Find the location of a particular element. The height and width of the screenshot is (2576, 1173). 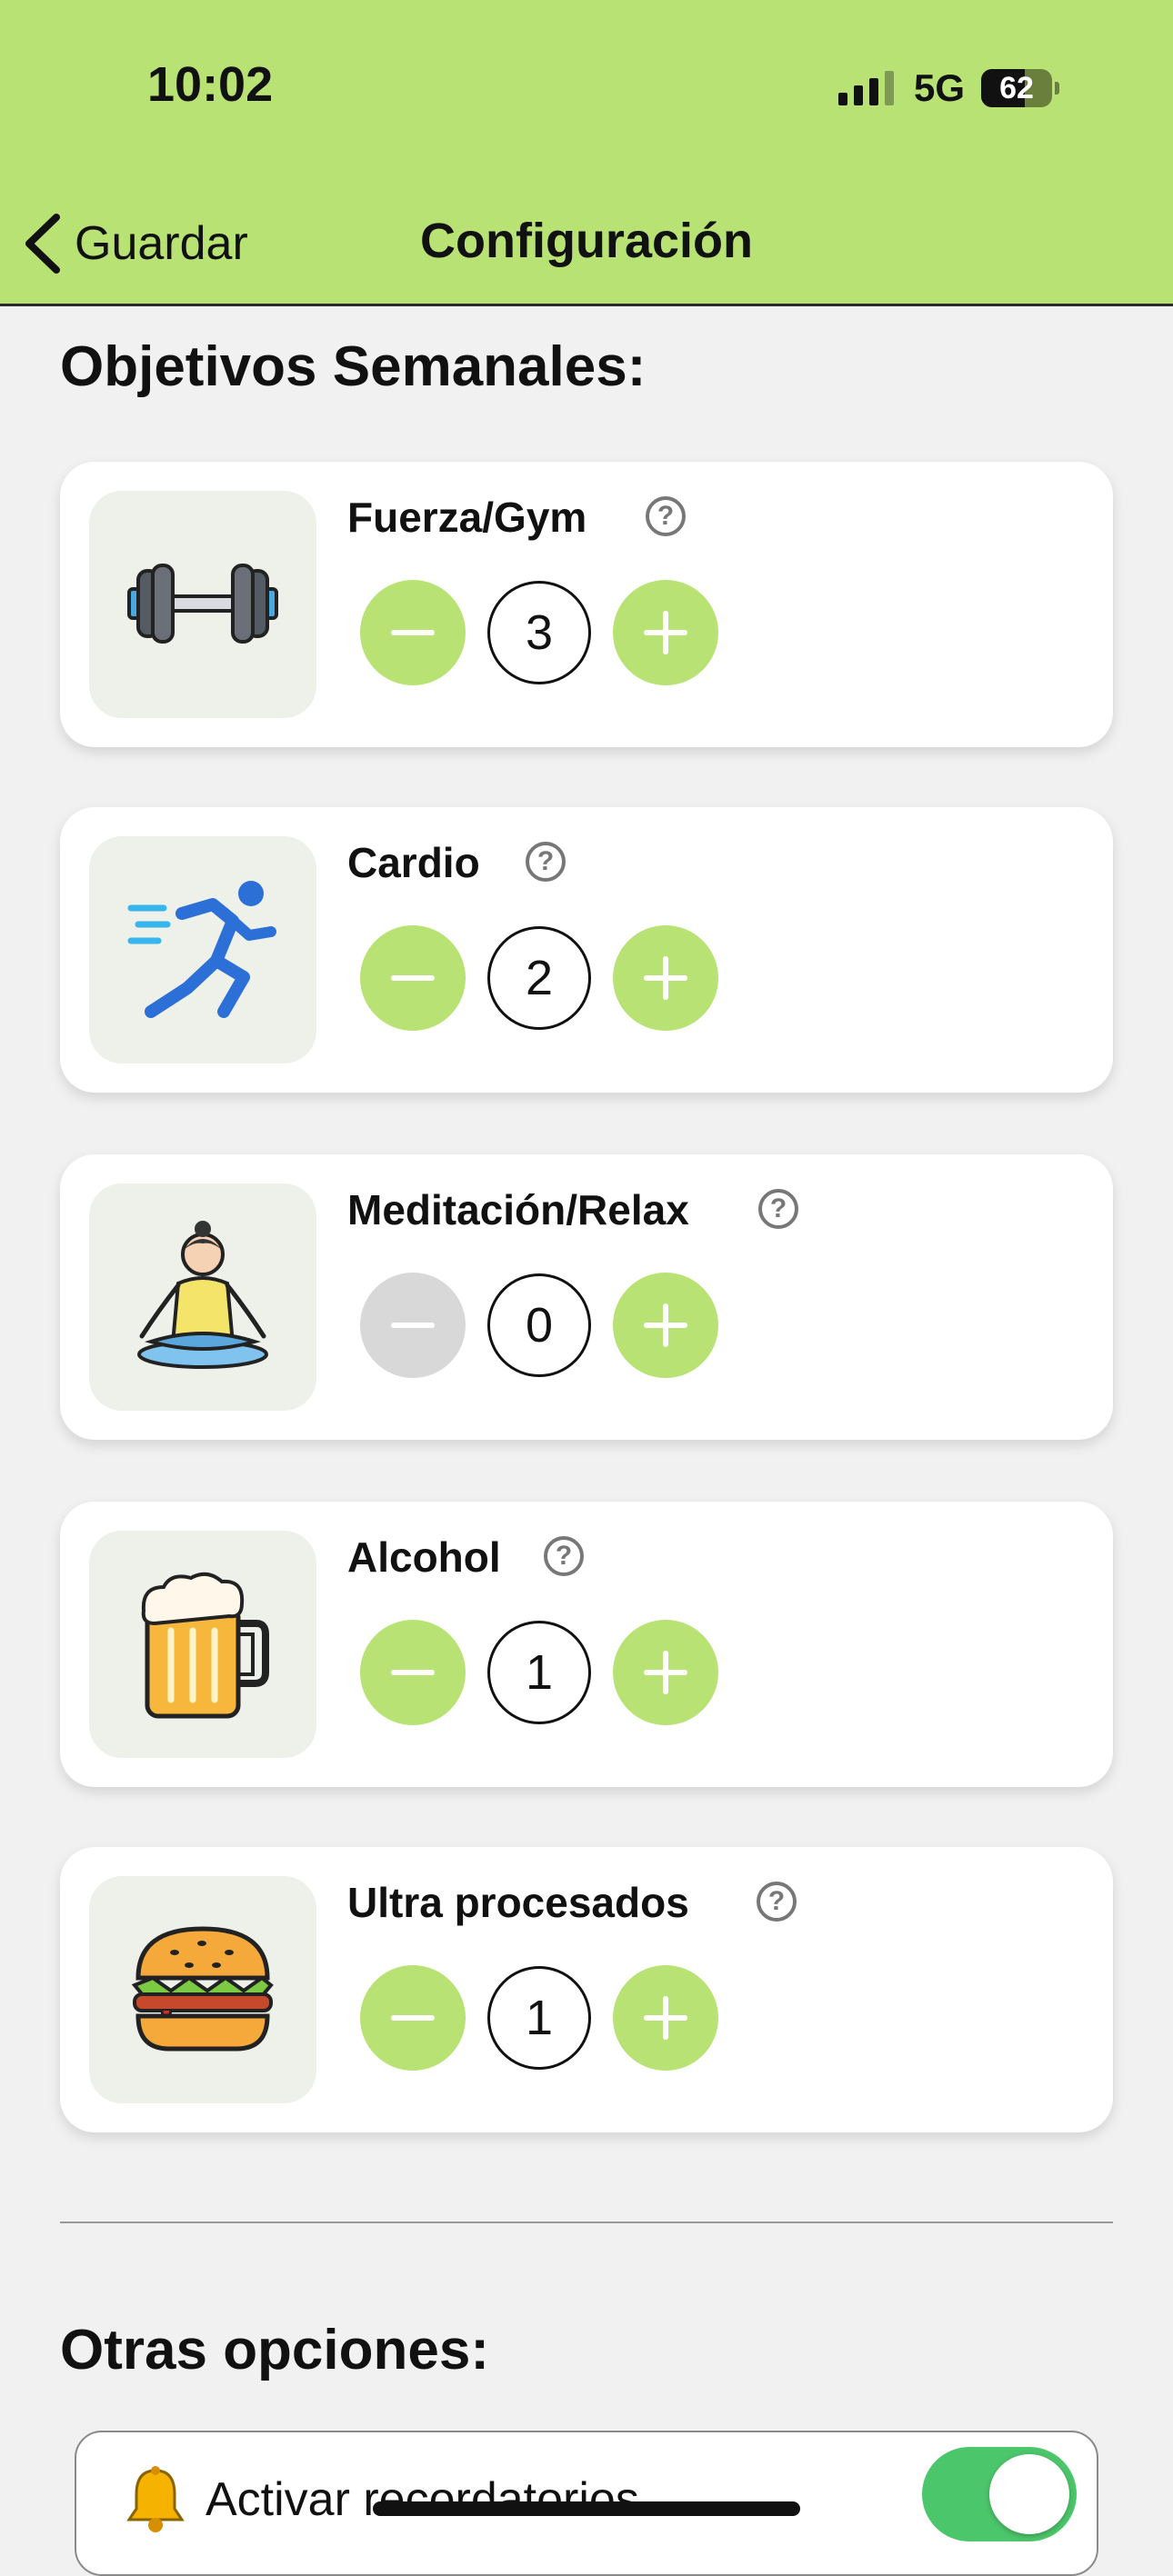

goal-count: 3 is located at coordinates (539, 632).